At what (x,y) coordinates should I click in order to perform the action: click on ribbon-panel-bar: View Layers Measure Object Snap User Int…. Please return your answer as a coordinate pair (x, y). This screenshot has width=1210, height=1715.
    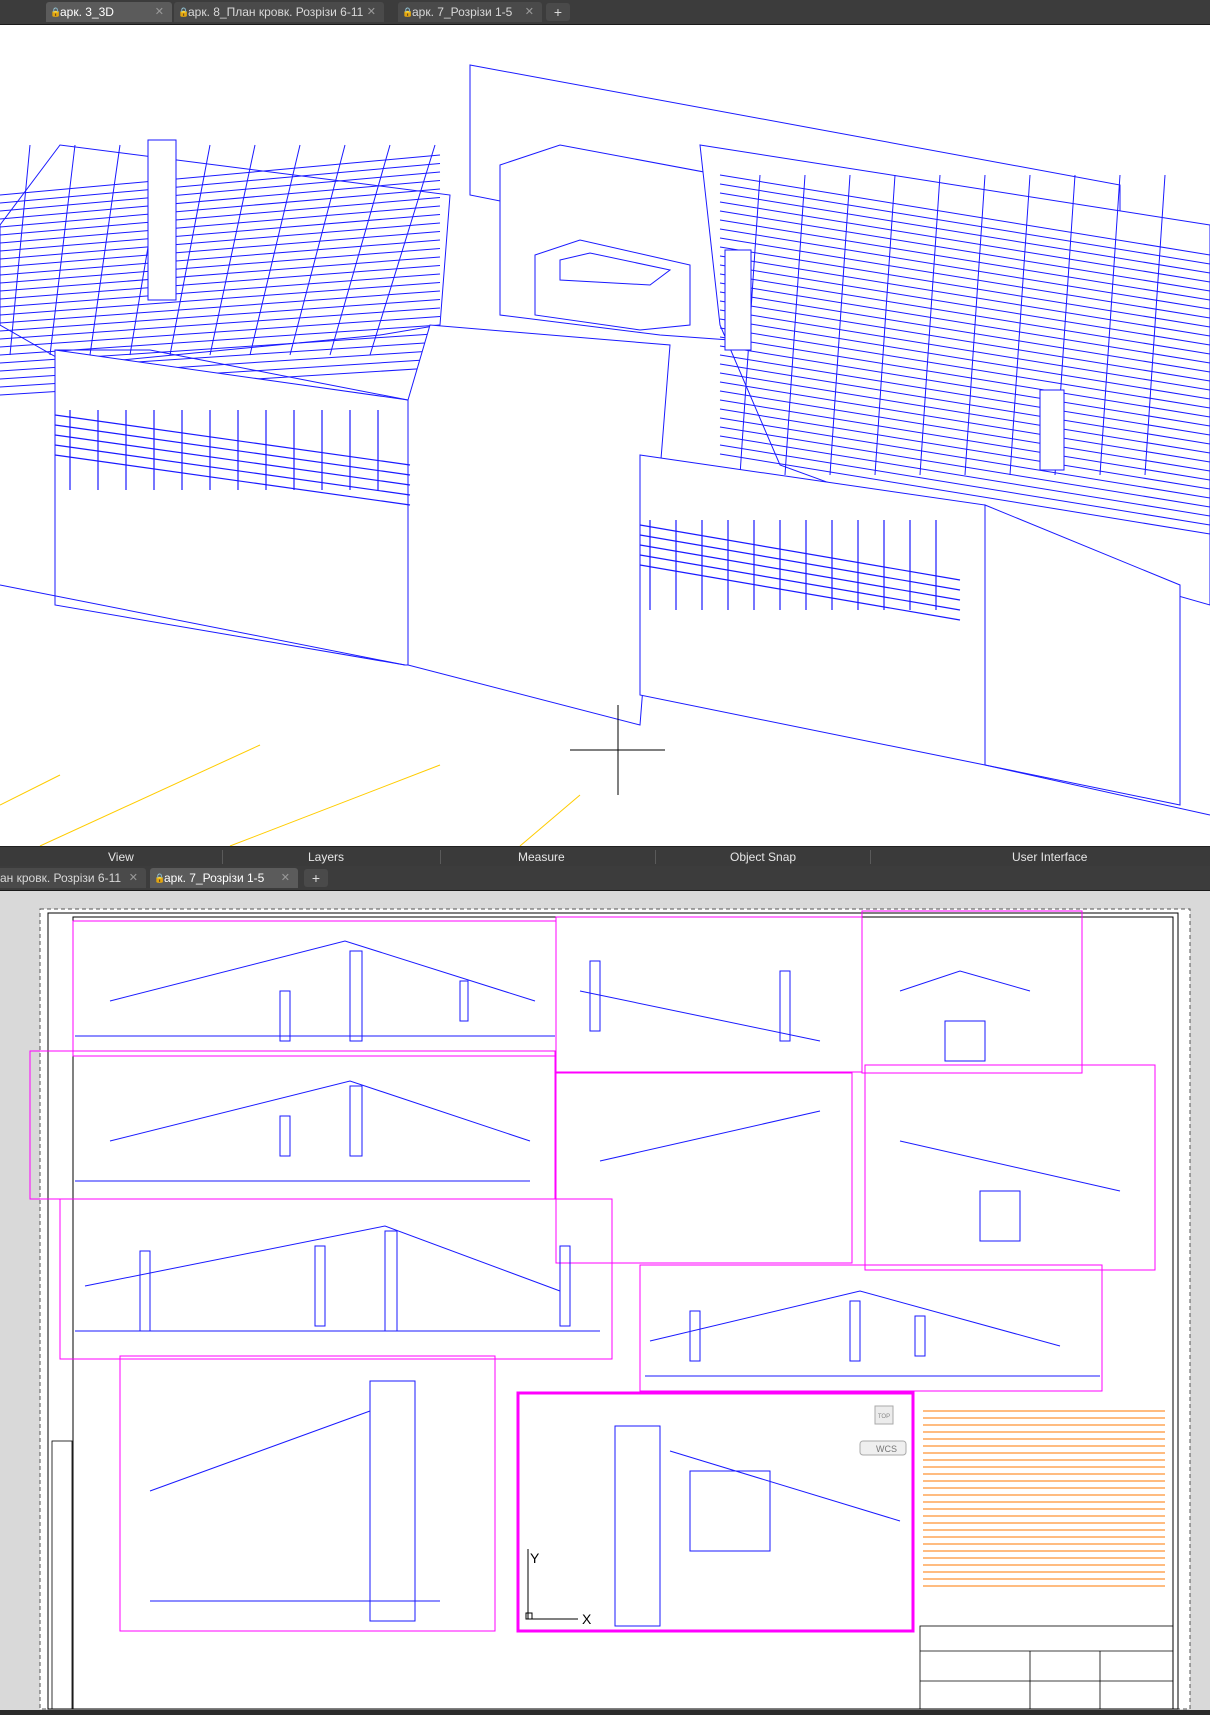
    Looking at the image, I should click on (605, 856).